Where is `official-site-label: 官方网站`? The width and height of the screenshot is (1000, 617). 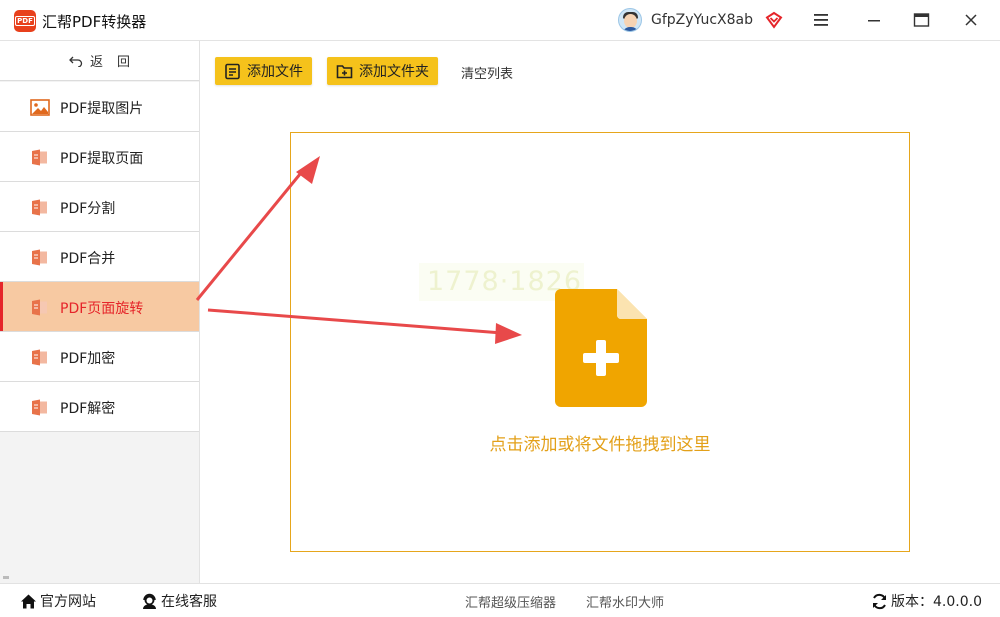 official-site-label: 官方网站 is located at coordinates (68, 602).